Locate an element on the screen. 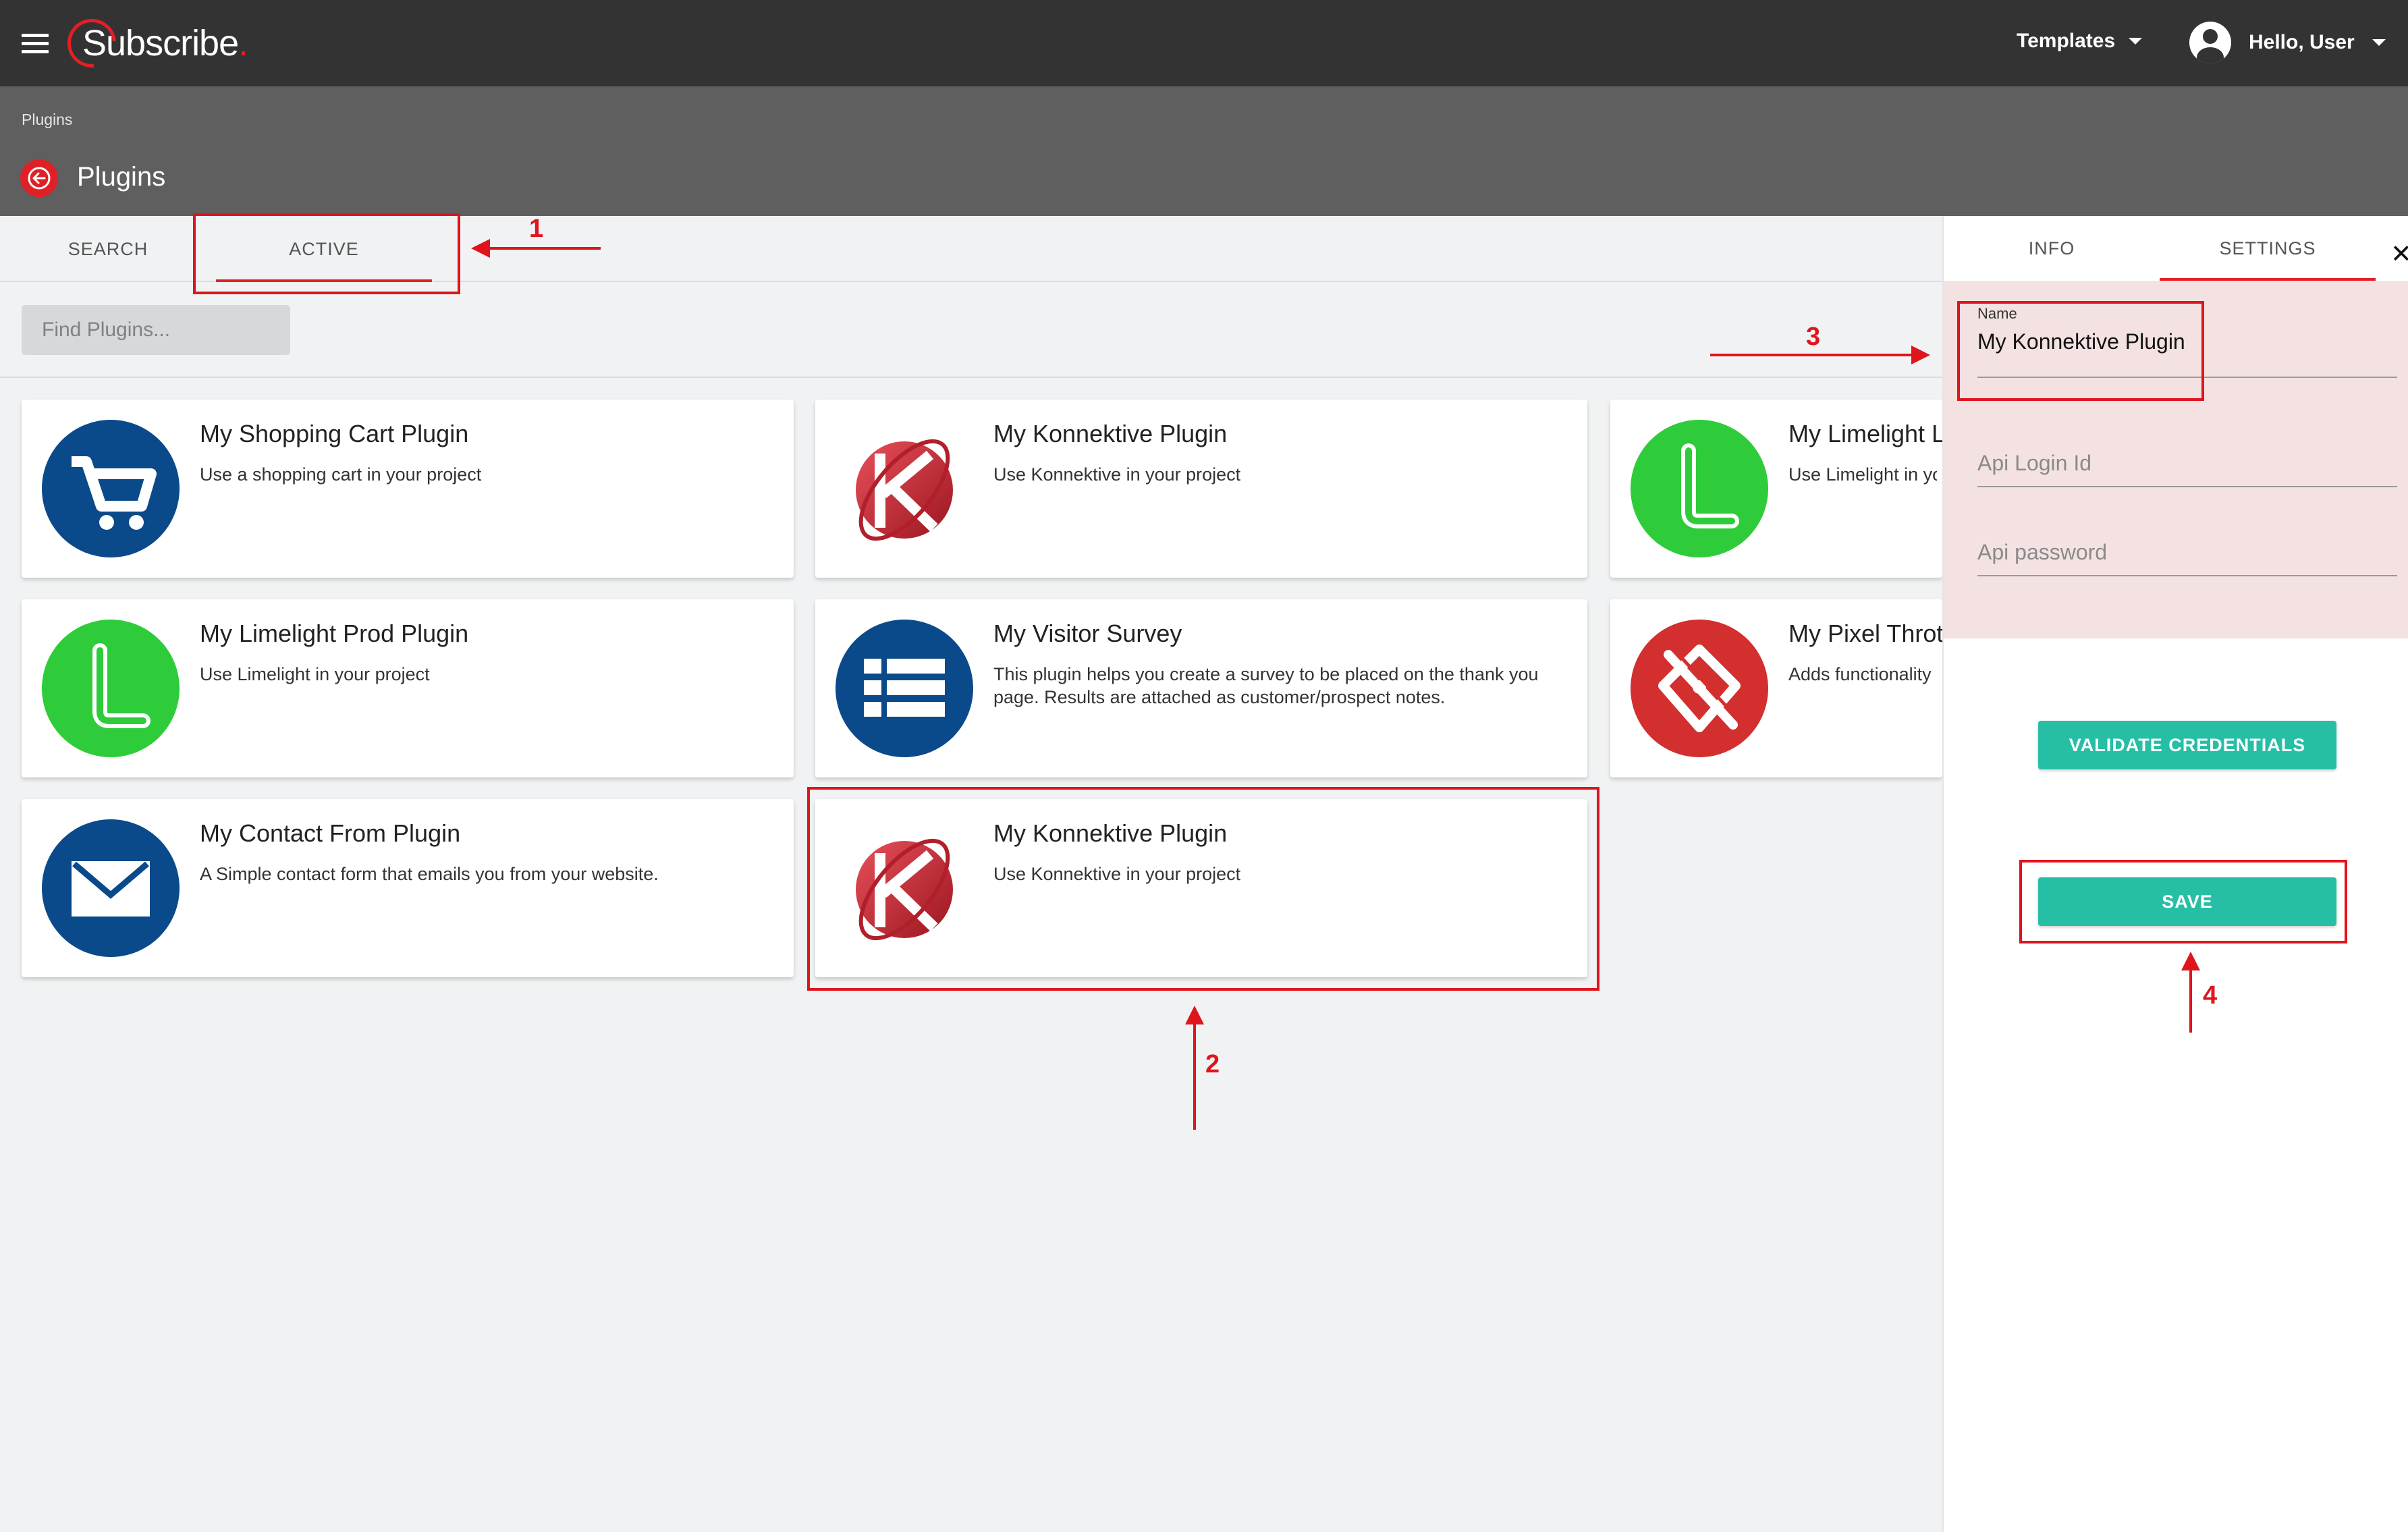 The image size is (2408, 1532). highlight-box-active-tab is located at coordinates (326, 253).